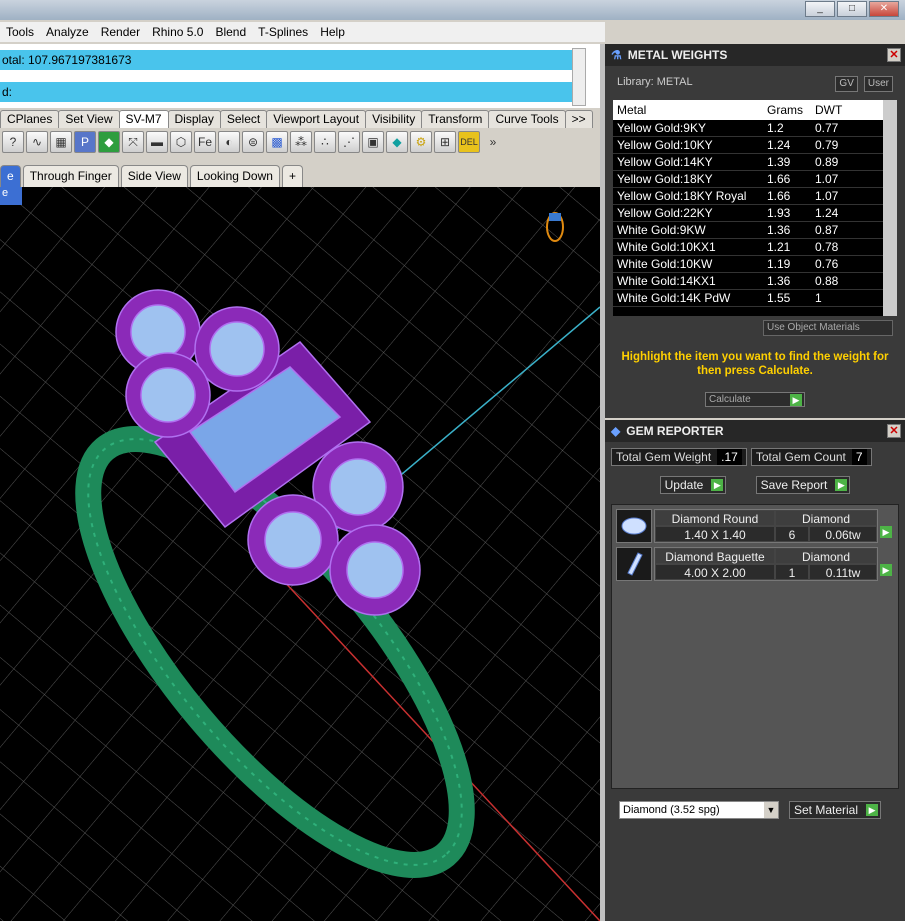 This screenshot has height=921, width=905. What do you see at coordinates (755, 264) in the screenshot?
I see `table-row: White Gold:10KW 1.19 0.76` at bounding box center [755, 264].